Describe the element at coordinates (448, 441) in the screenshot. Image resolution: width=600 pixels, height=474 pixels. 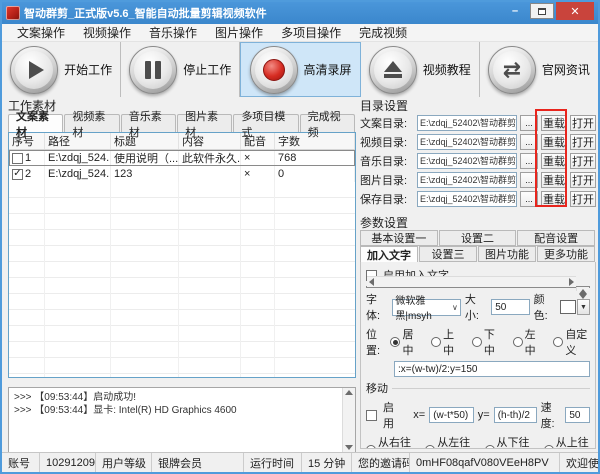
I see `radio-left-to-right: 从左往右` at that location.